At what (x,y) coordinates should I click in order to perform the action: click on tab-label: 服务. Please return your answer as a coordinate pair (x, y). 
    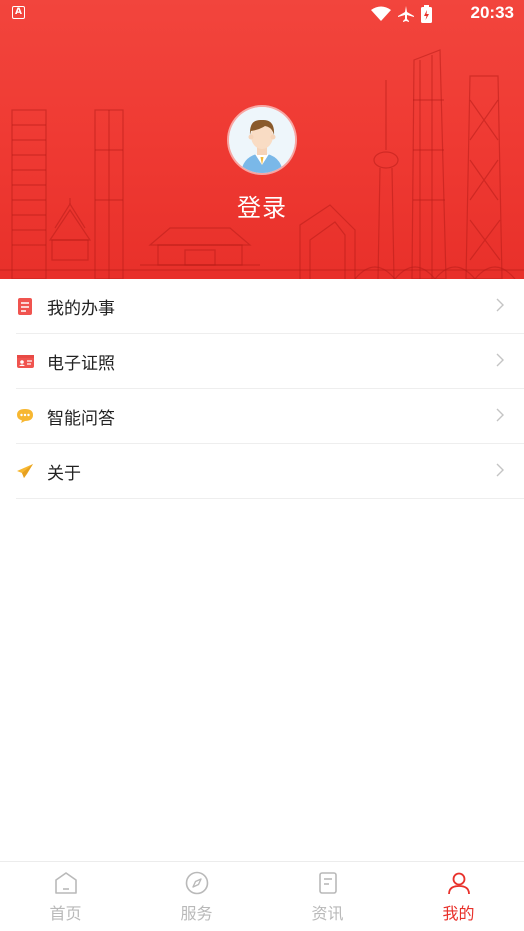
    Looking at the image, I should click on (196, 913).